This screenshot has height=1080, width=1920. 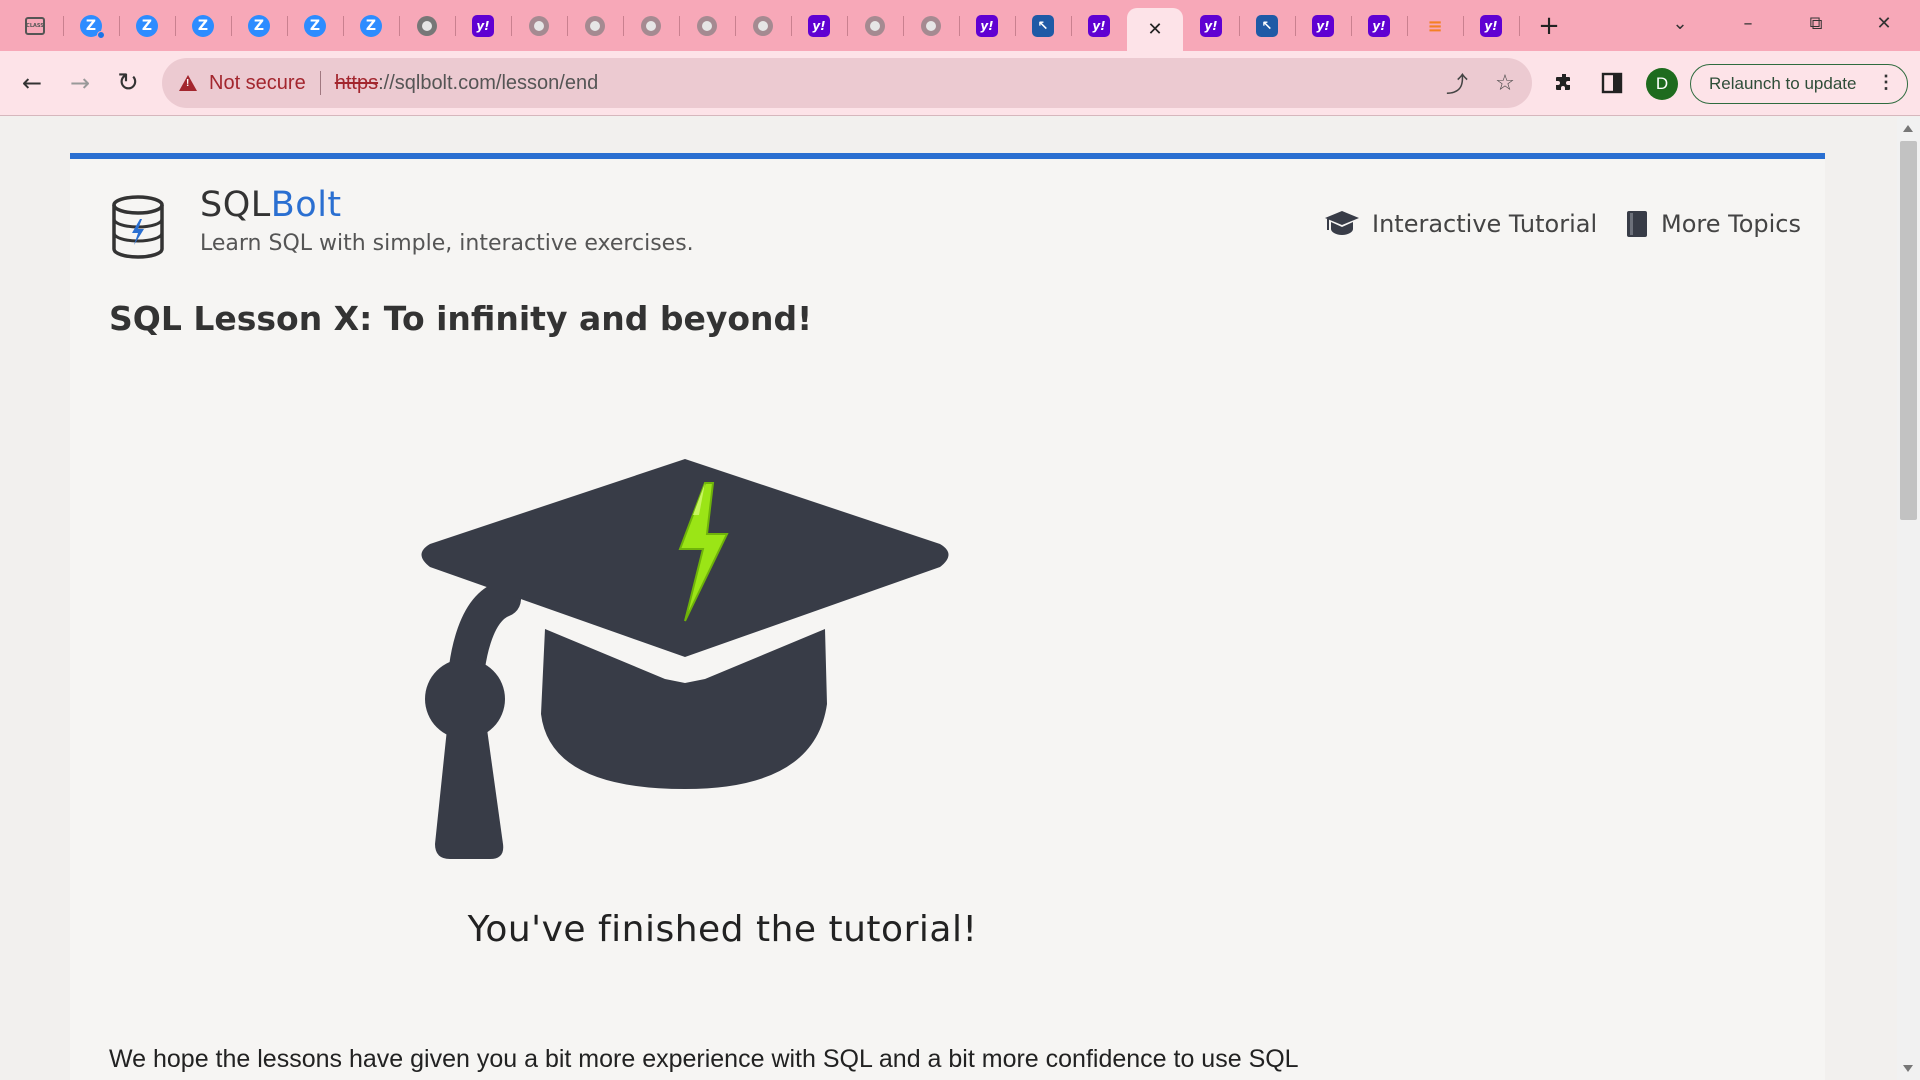 What do you see at coordinates (1816, 23) in the screenshot?
I see `restore-button: ⧉` at bounding box center [1816, 23].